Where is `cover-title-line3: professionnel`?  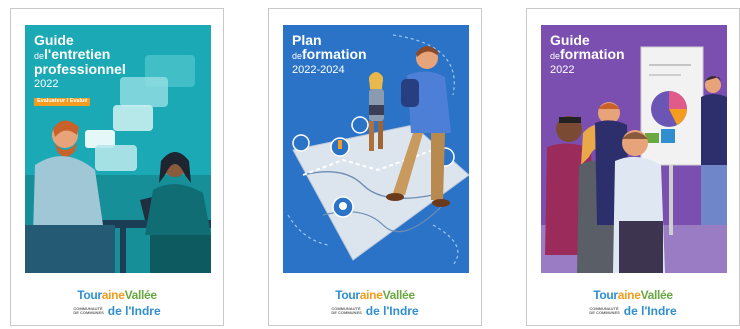 cover-title-line3: professionnel is located at coordinates (80, 68).